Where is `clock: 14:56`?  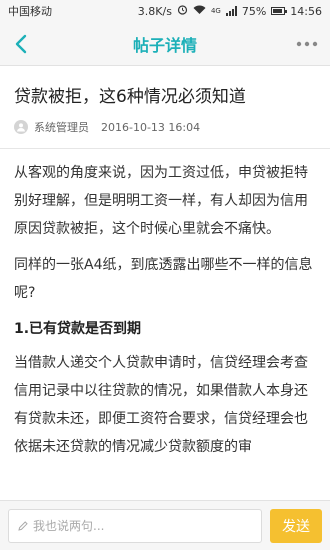 clock: 14:56 is located at coordinates (306, 11).